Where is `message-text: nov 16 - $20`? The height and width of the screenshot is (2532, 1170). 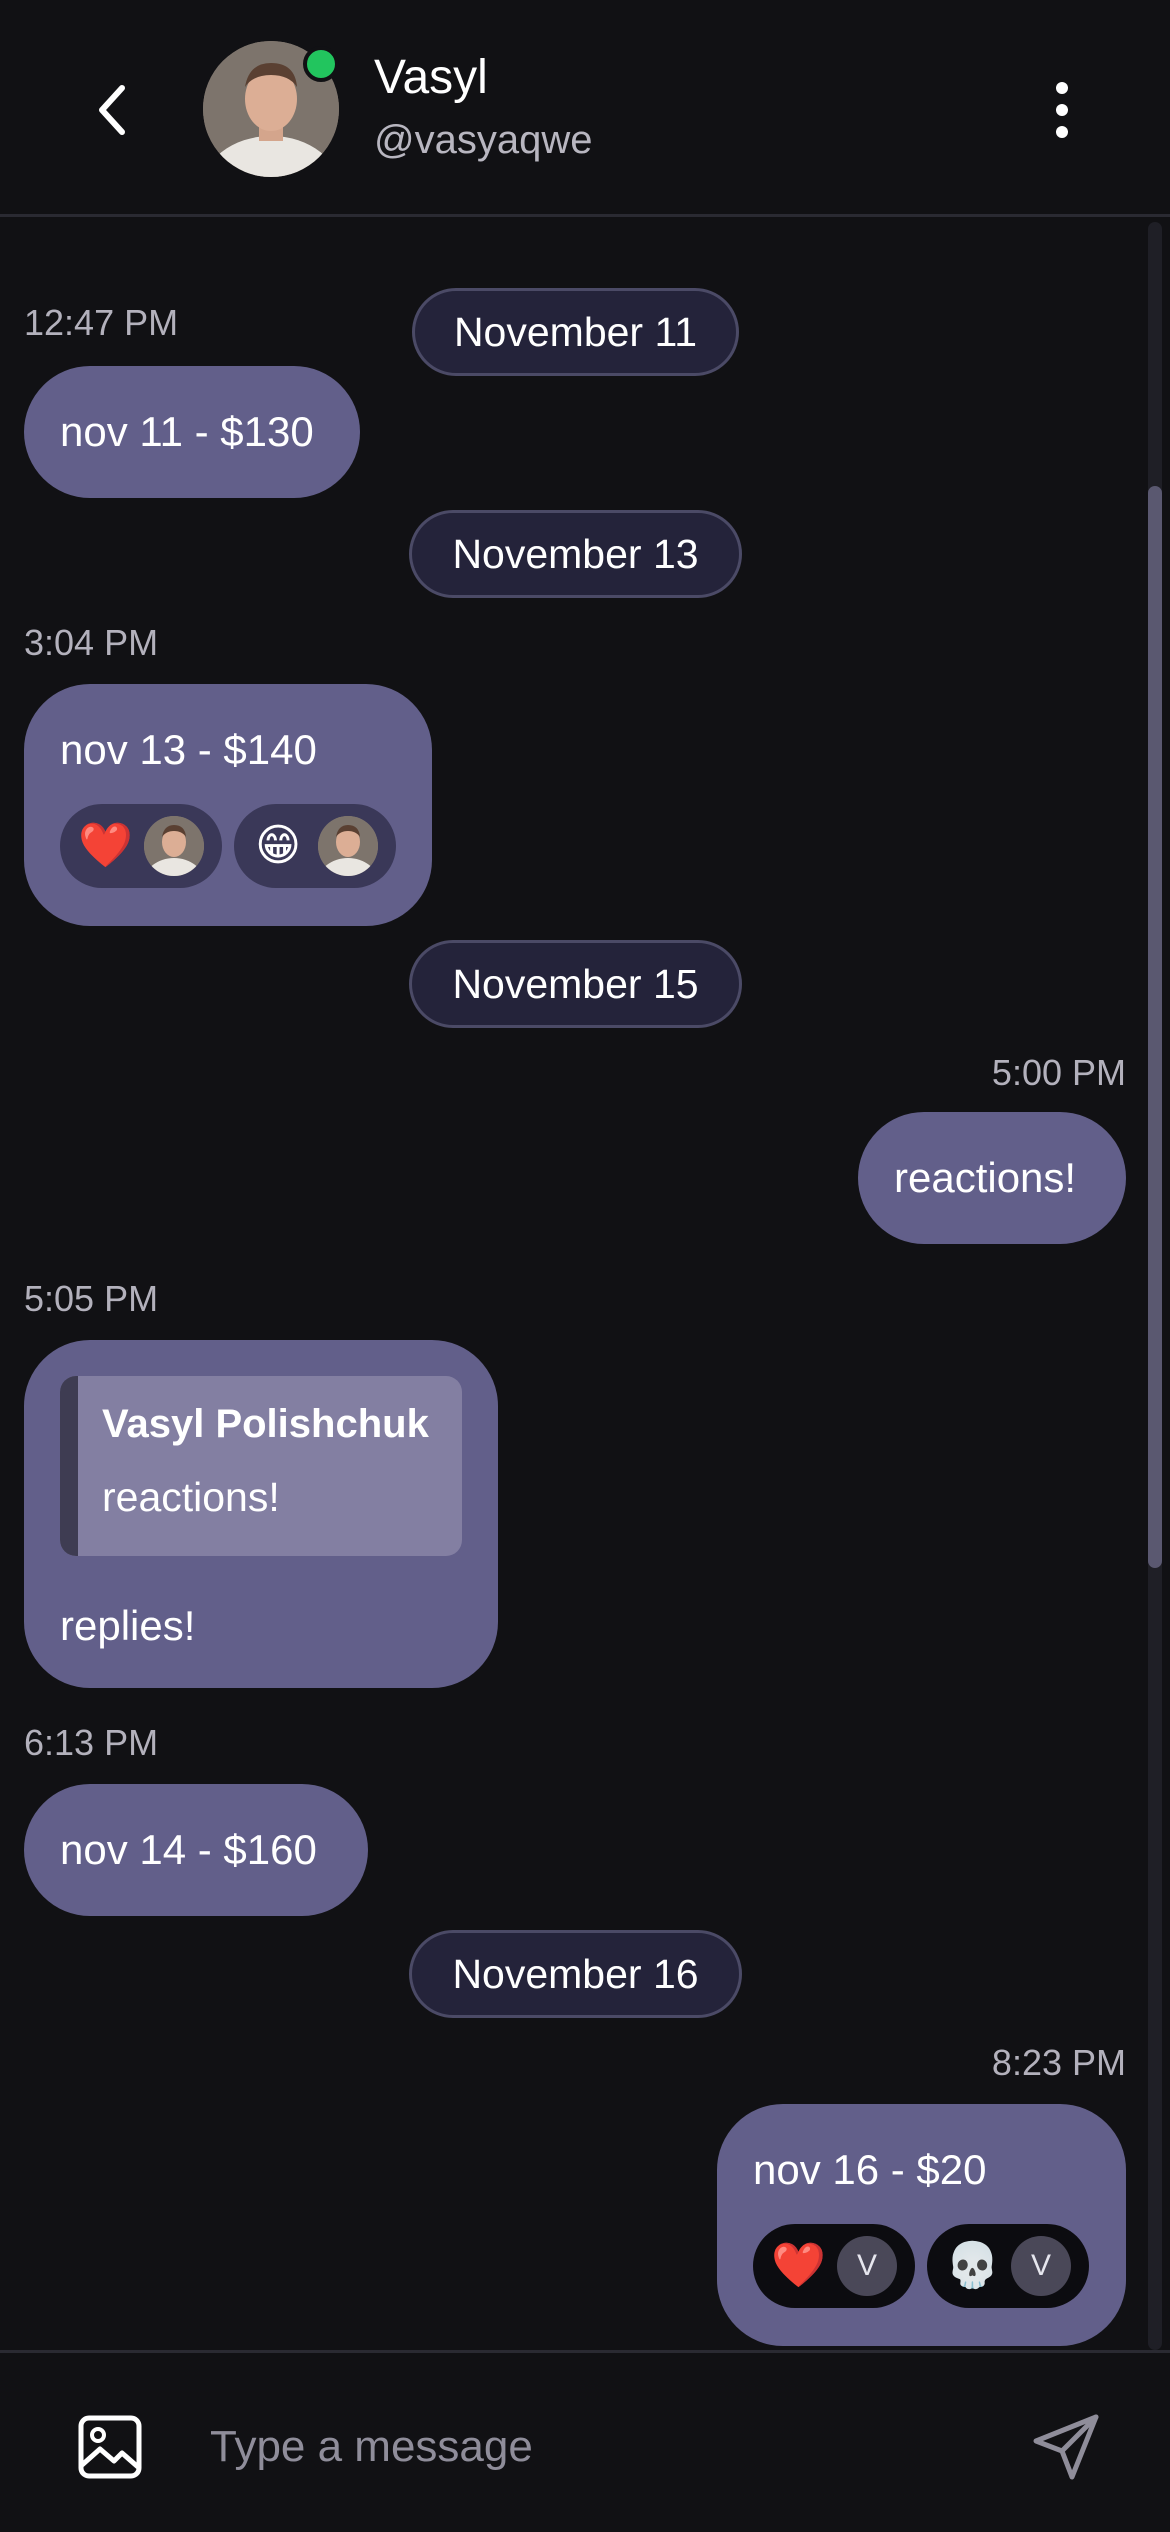 message-text: nov 16 - $20 is located at coordinates (870, 2169).